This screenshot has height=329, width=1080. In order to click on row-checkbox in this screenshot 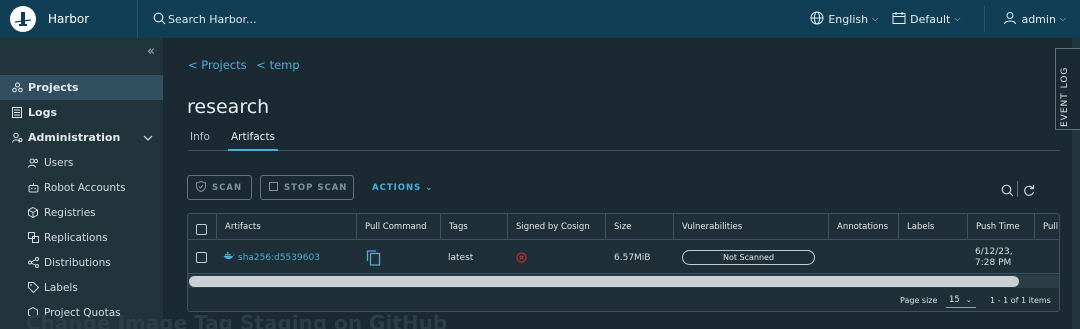, I will do `click(201, 257)`.